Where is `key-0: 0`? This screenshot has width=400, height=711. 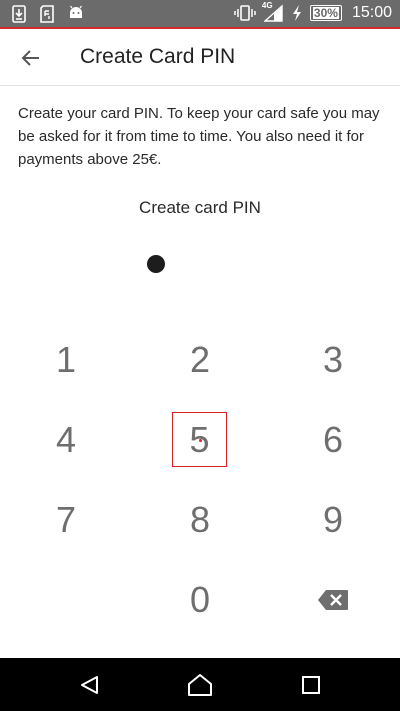
key-0: 0 is located at coordinates (200, 600).